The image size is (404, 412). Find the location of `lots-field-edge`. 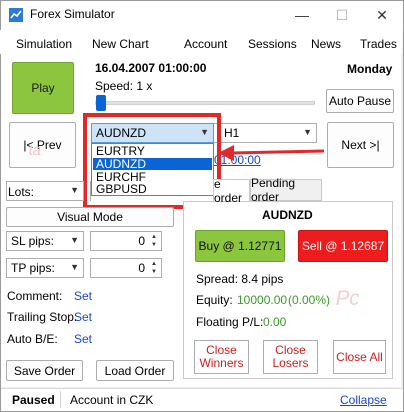

lots-field-edge is located at coordinates (90, 191).